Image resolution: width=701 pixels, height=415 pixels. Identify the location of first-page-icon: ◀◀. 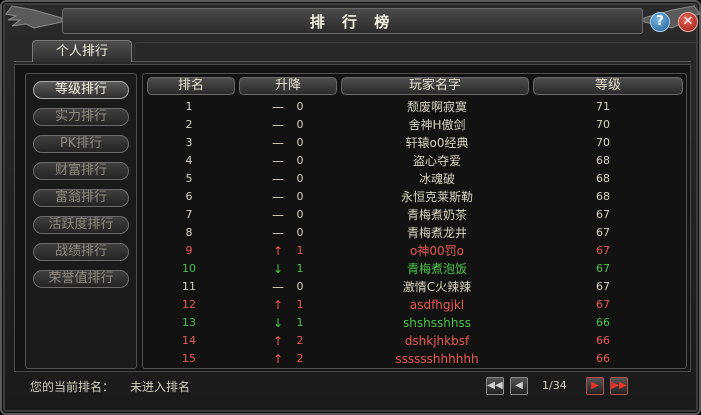
(495, 386).